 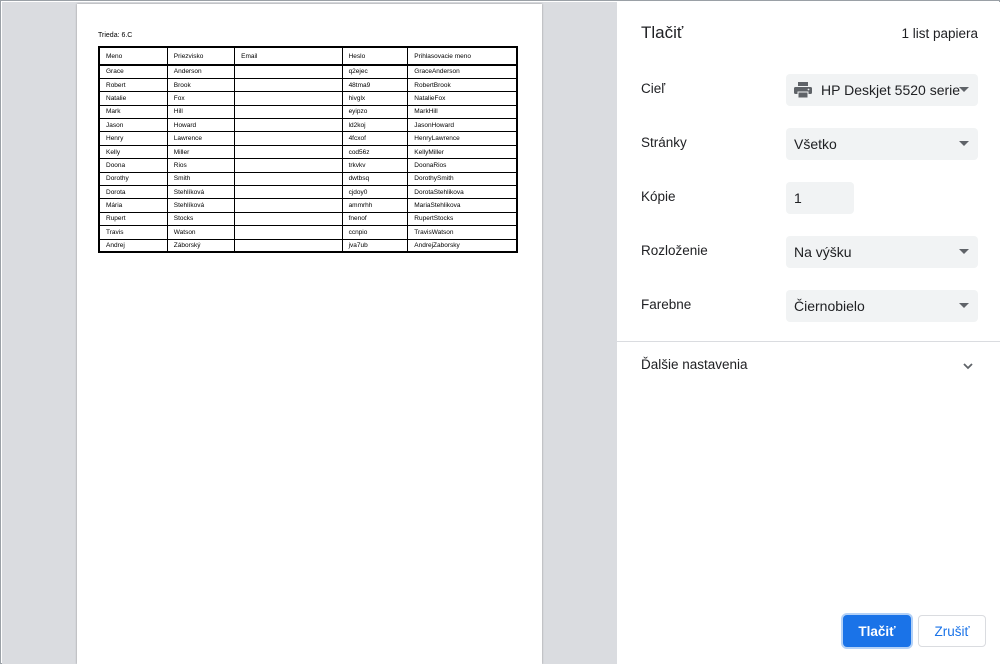 I want to click on table-row: Robert Brook 48tma9 RobertBrook, so click(x=308, y=85).